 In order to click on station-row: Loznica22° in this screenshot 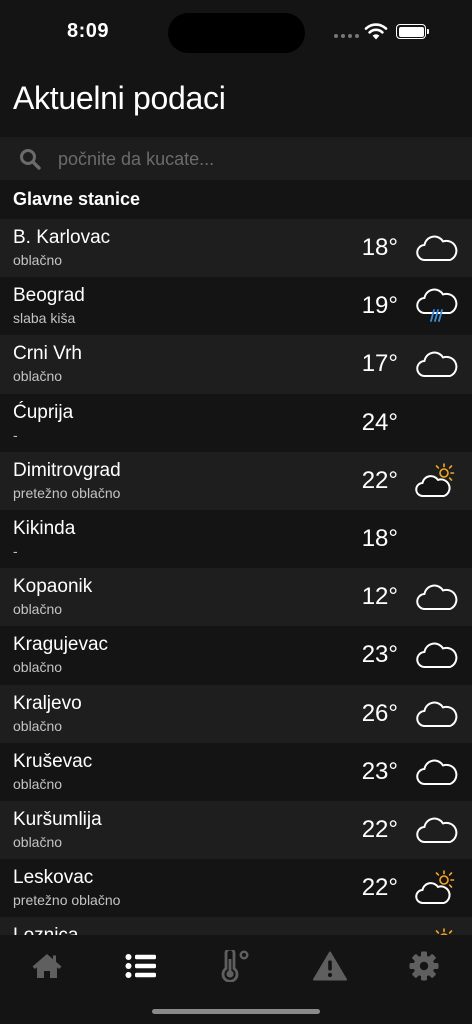, I will do `click(236, 926)`.